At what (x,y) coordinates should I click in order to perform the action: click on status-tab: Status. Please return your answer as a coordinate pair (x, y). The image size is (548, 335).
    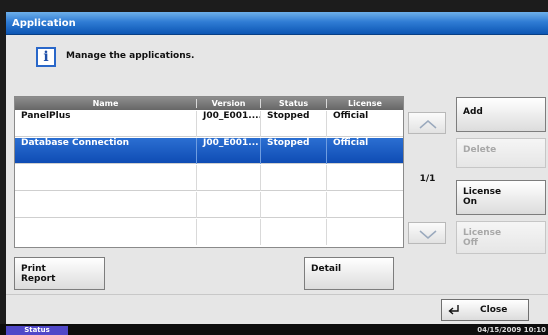
    Looking at the image, I should click on (37, 330).